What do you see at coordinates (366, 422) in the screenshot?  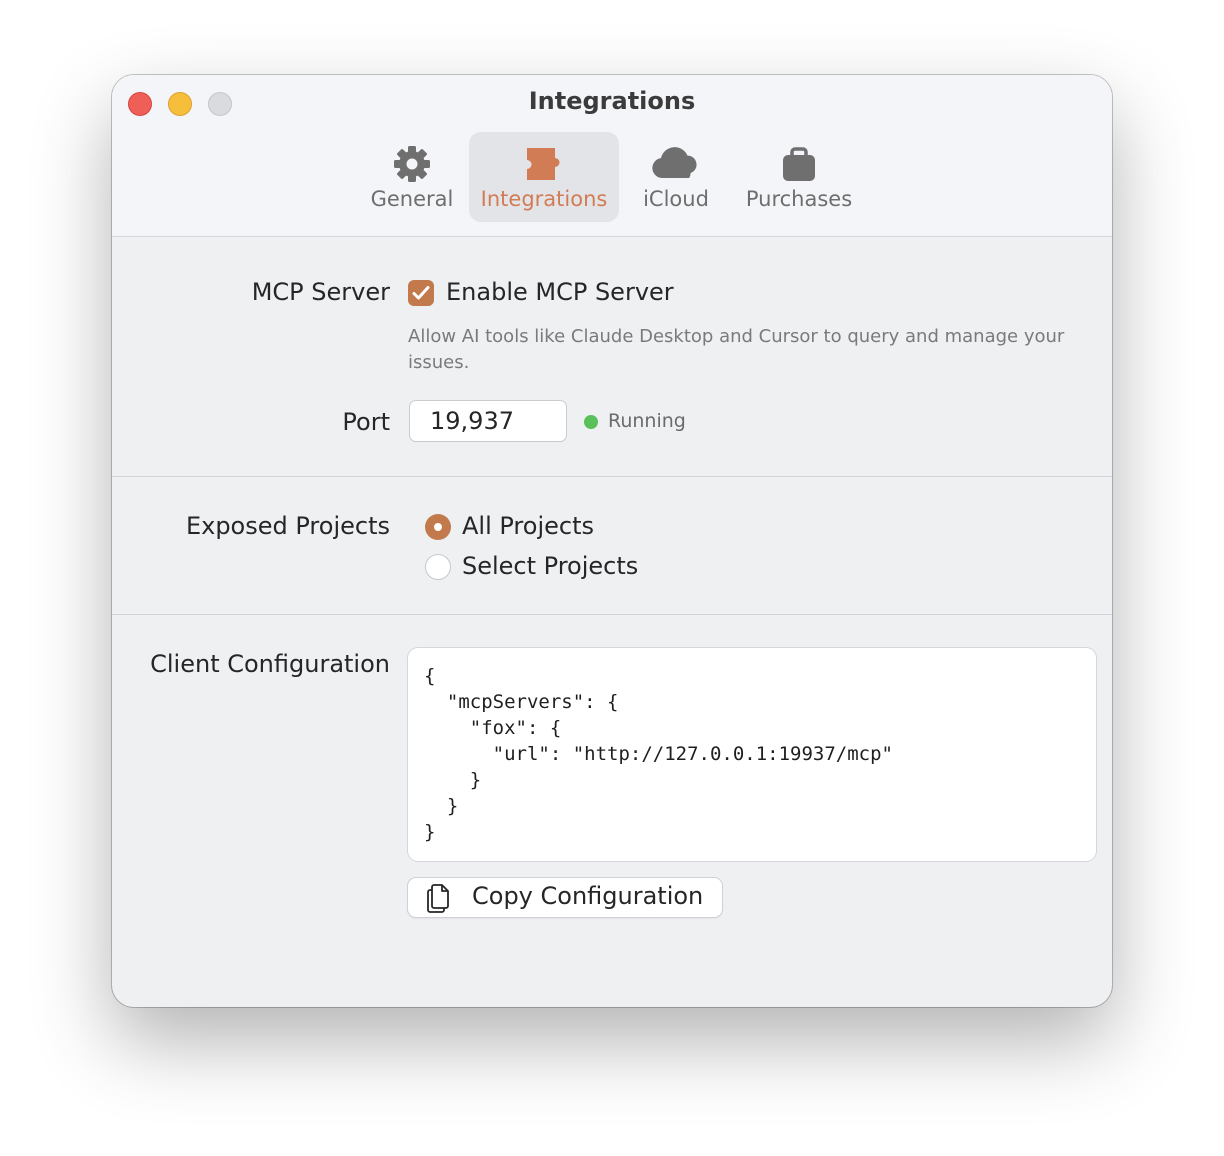 I see `port-label: Port` at bounding box center [366, 422].